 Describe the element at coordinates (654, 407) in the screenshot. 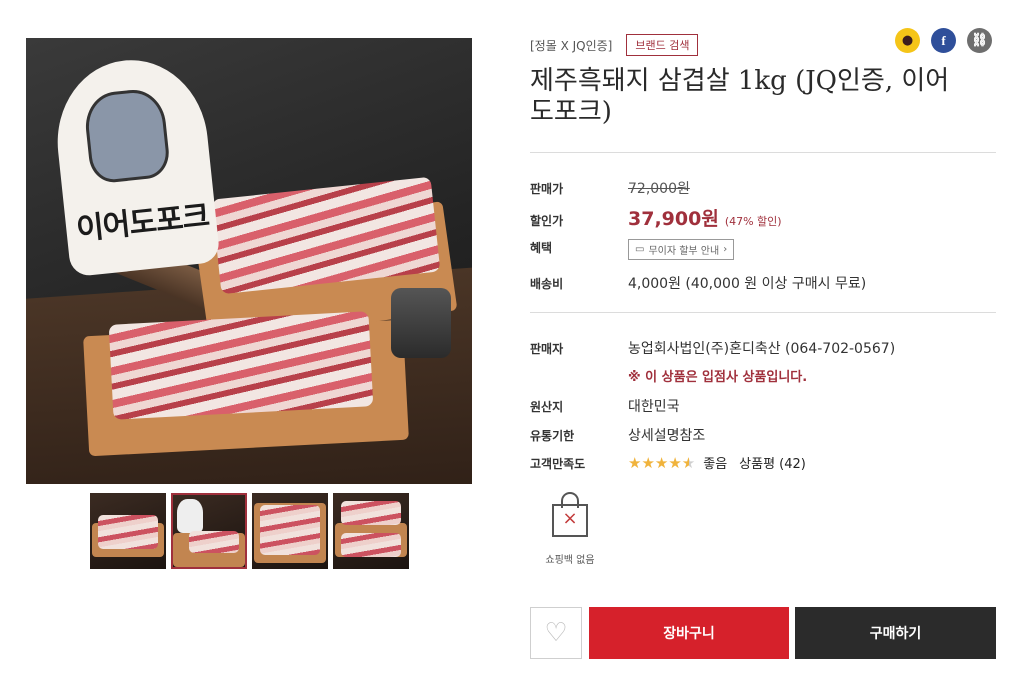

I see `origin-value: 대한민국` at that location.